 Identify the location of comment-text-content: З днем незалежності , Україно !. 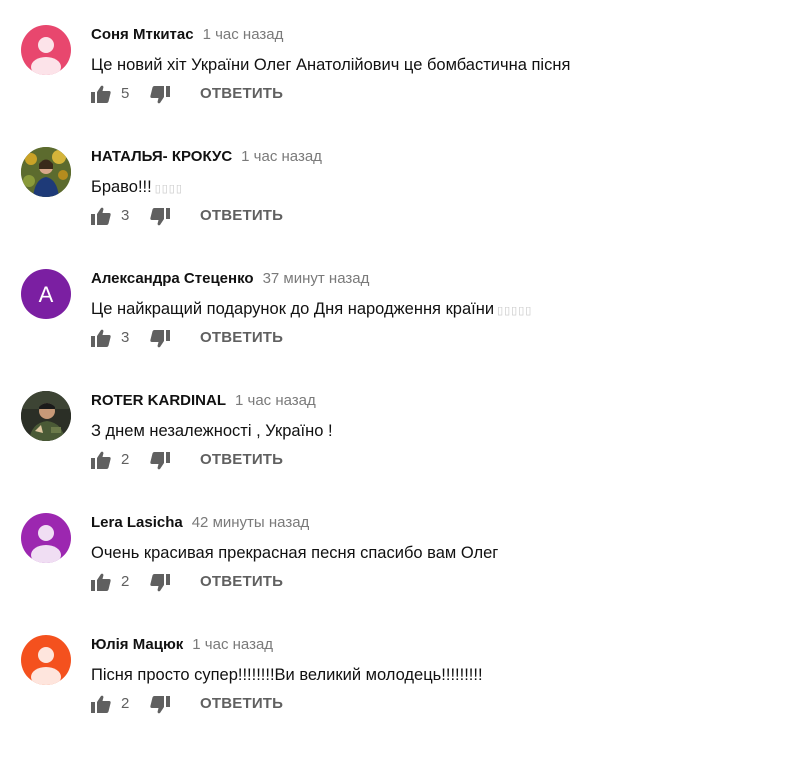
(212, 431).